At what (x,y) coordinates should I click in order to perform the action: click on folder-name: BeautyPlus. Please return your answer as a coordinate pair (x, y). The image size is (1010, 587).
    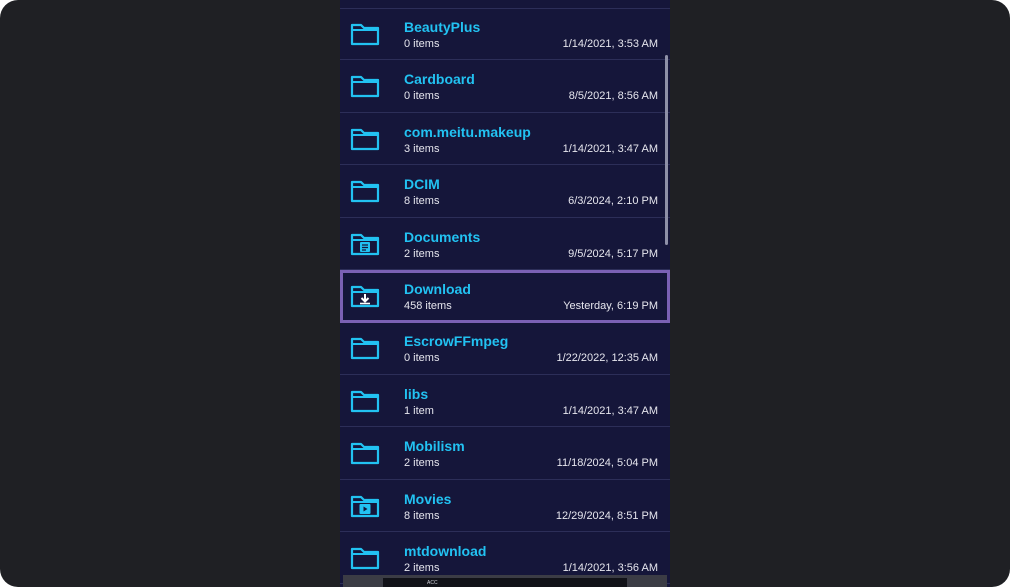
    Looking at the image, I should click on (442, 27).